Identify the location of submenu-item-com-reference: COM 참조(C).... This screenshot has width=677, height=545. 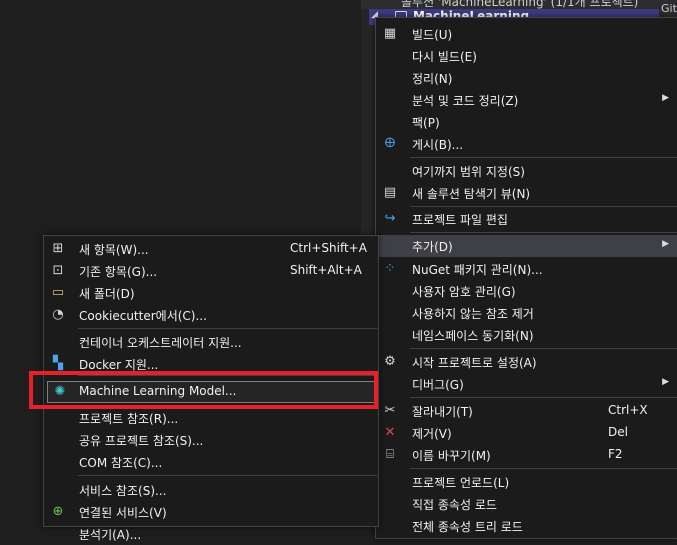
(211, 462).